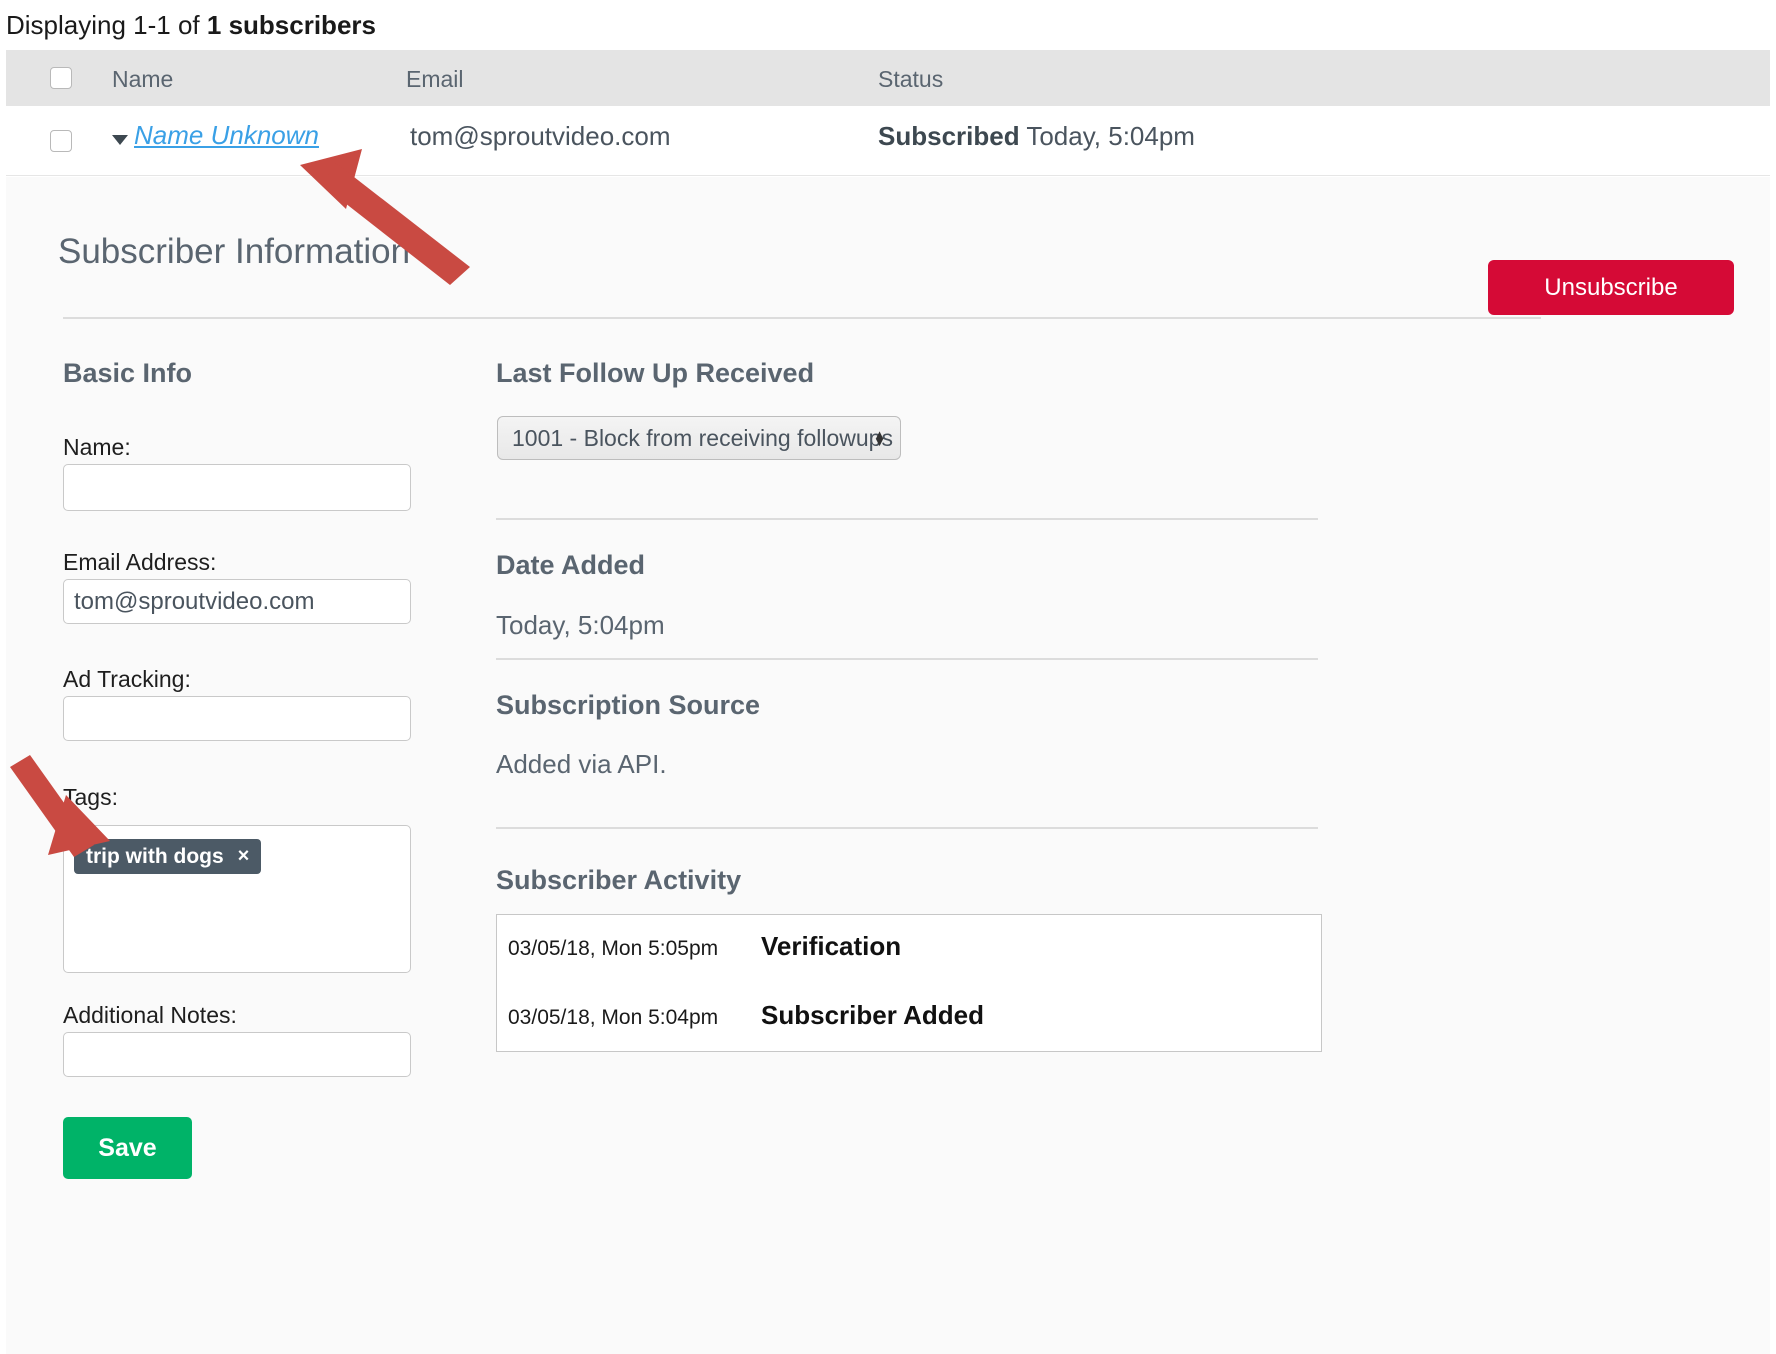  What do you see at coordinates (61, 78) in the screenshot?
I see `select-all-checkbox` at bounding box center [61, 78].